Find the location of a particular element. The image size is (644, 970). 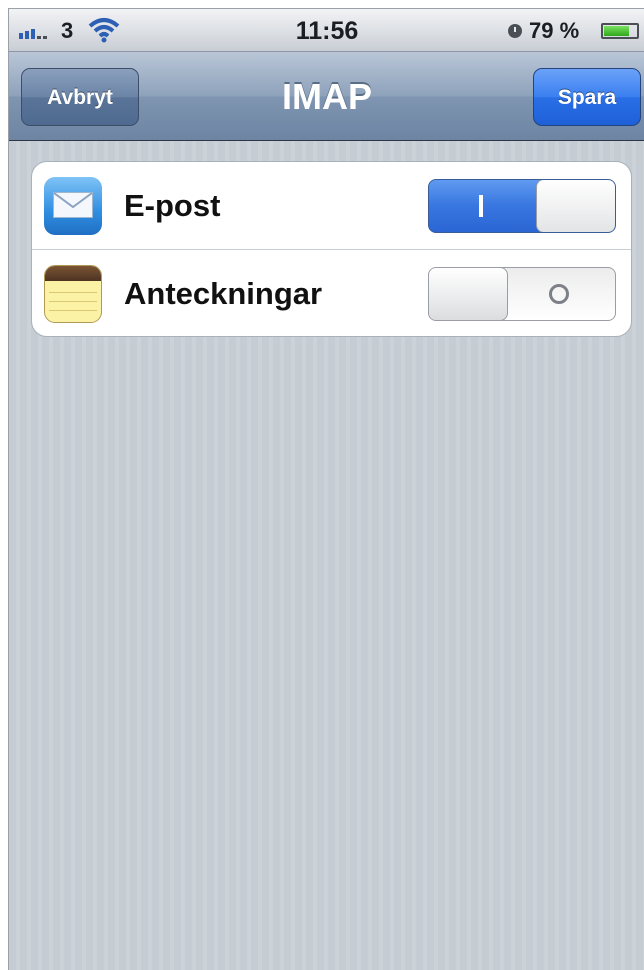

navigation-bar: Avbryt IMAP Spara is located at coordinates (326, 96).